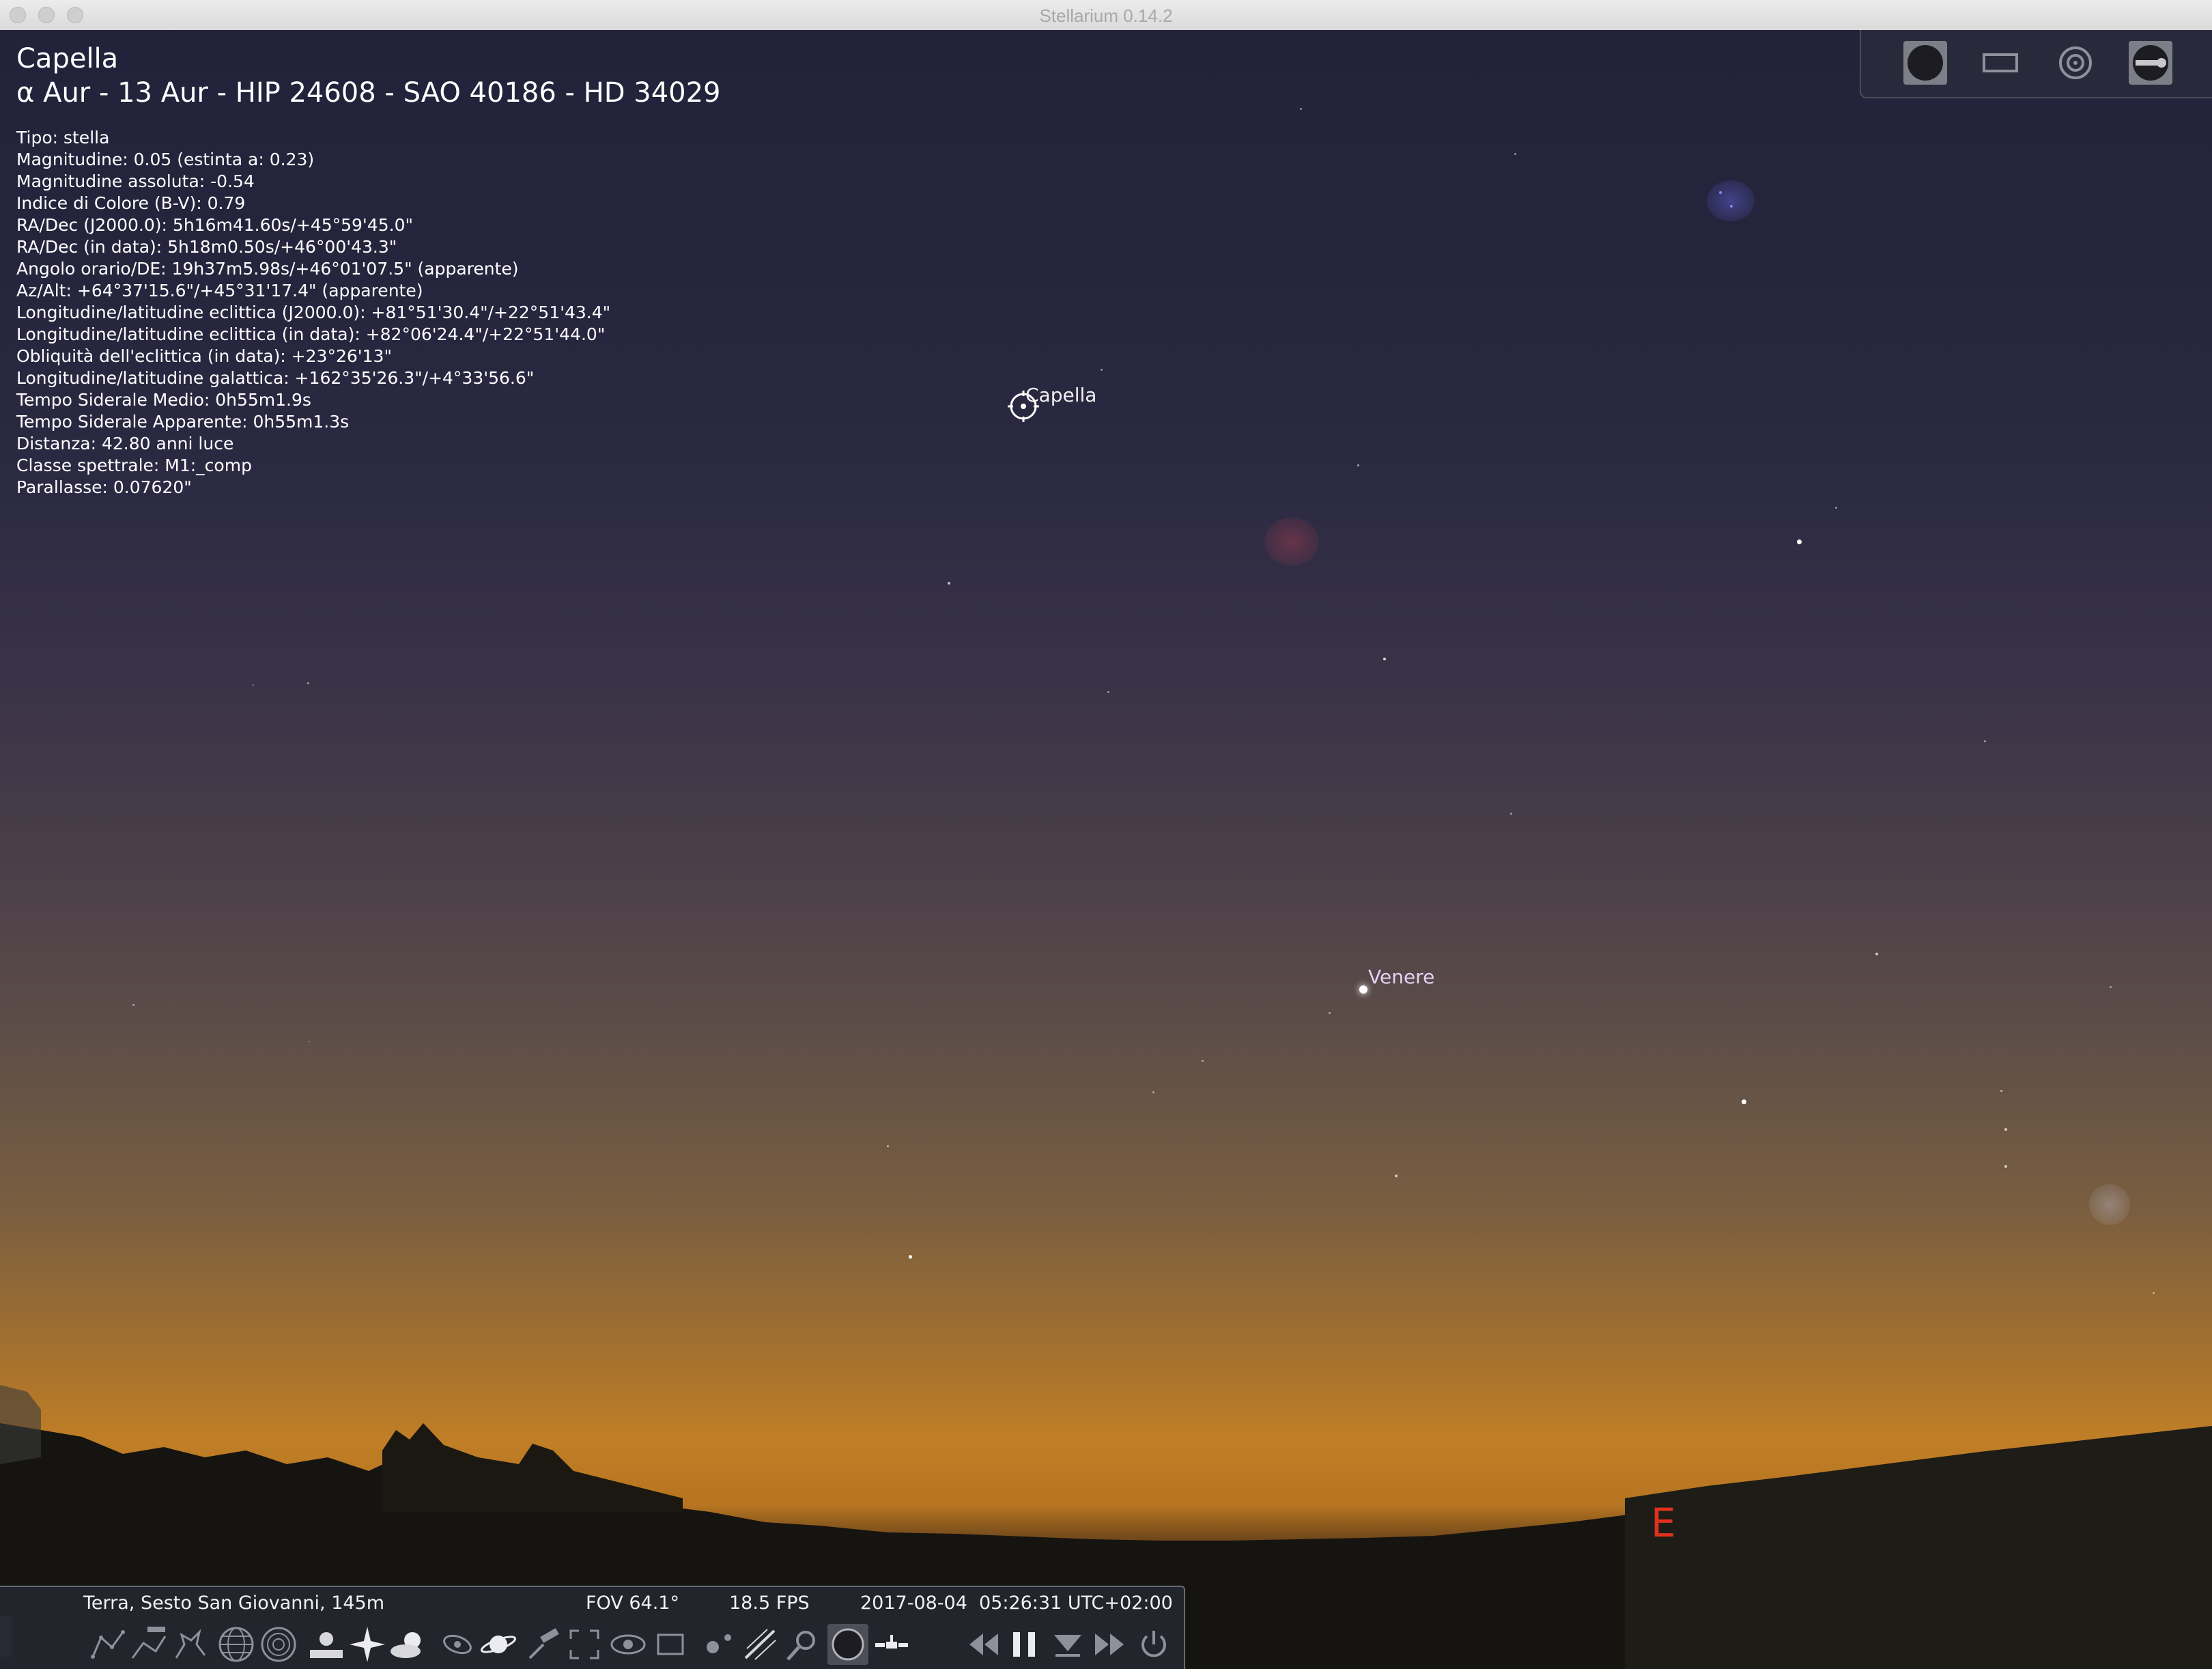 The width and height of the screenshot is (2212, 1669). Describe the element at coordinates (498, 1644) in the screenshot. I see `planet-labels-icon` at that location.